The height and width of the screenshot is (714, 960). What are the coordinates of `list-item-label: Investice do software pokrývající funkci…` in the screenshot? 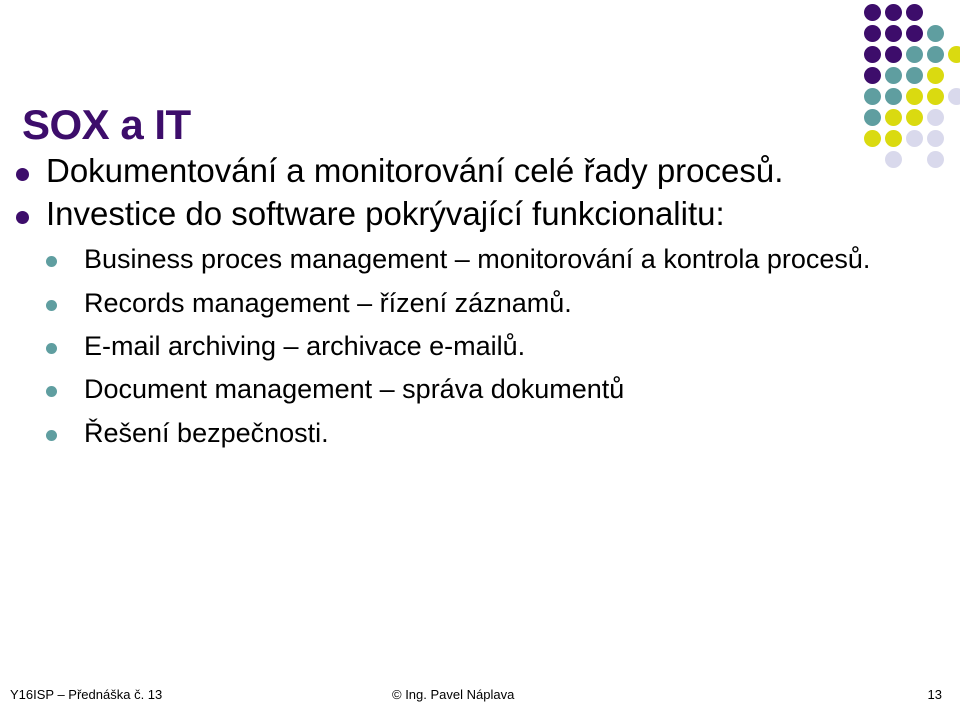 It's located at (385, 213).